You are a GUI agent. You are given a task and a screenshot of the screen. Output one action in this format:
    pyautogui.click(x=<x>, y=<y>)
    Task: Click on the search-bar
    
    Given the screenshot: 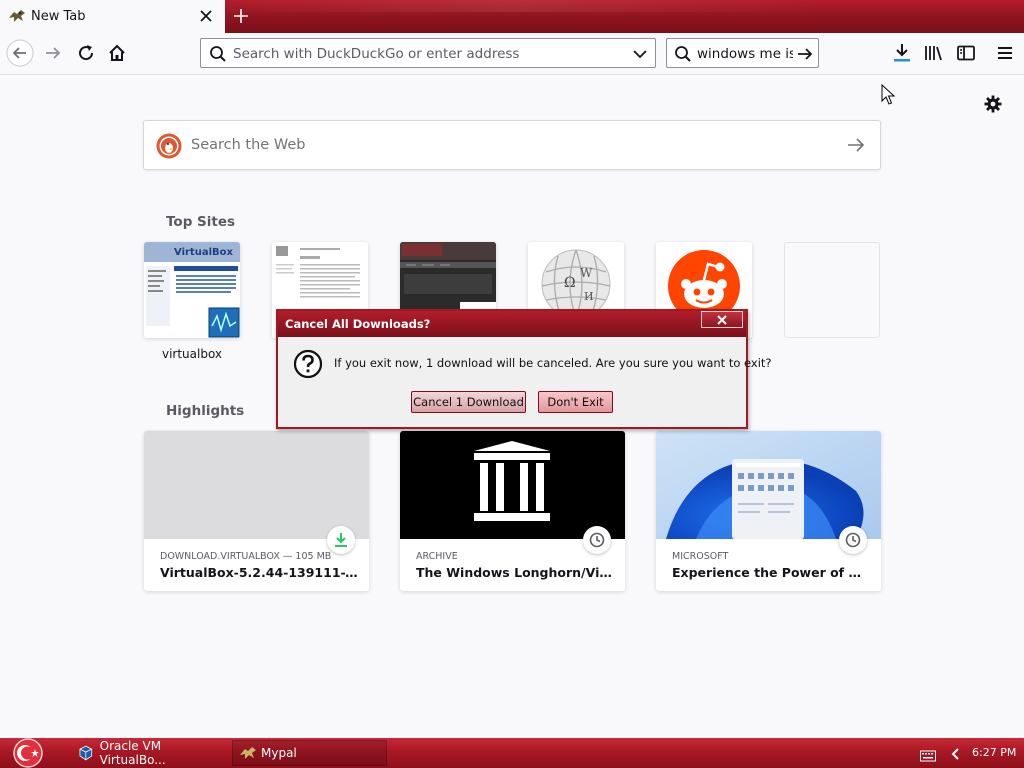 What is the action you would take?
    pyautogui.click(x=742, y=53)
    